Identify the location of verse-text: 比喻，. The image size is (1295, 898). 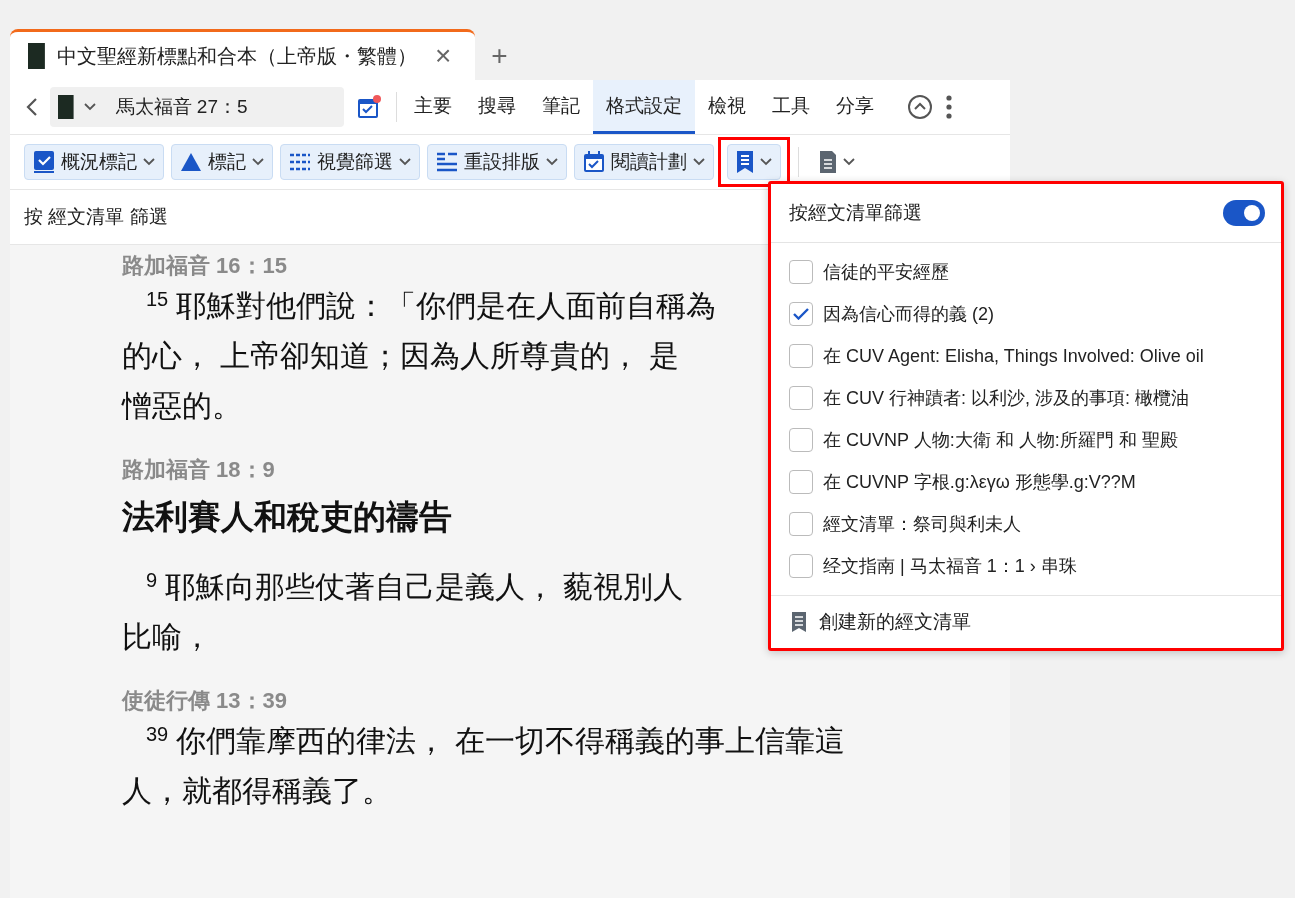
(167, 636).